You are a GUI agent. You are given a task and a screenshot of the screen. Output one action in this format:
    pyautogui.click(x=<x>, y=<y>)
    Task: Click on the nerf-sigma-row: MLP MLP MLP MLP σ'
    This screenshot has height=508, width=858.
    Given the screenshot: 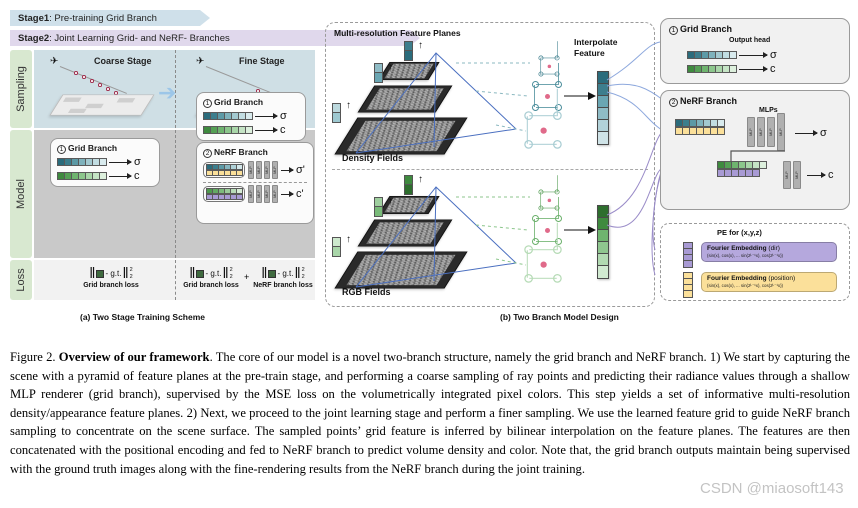 What is the action you would take?
    pyautogui.click(x=255, y=170)
    